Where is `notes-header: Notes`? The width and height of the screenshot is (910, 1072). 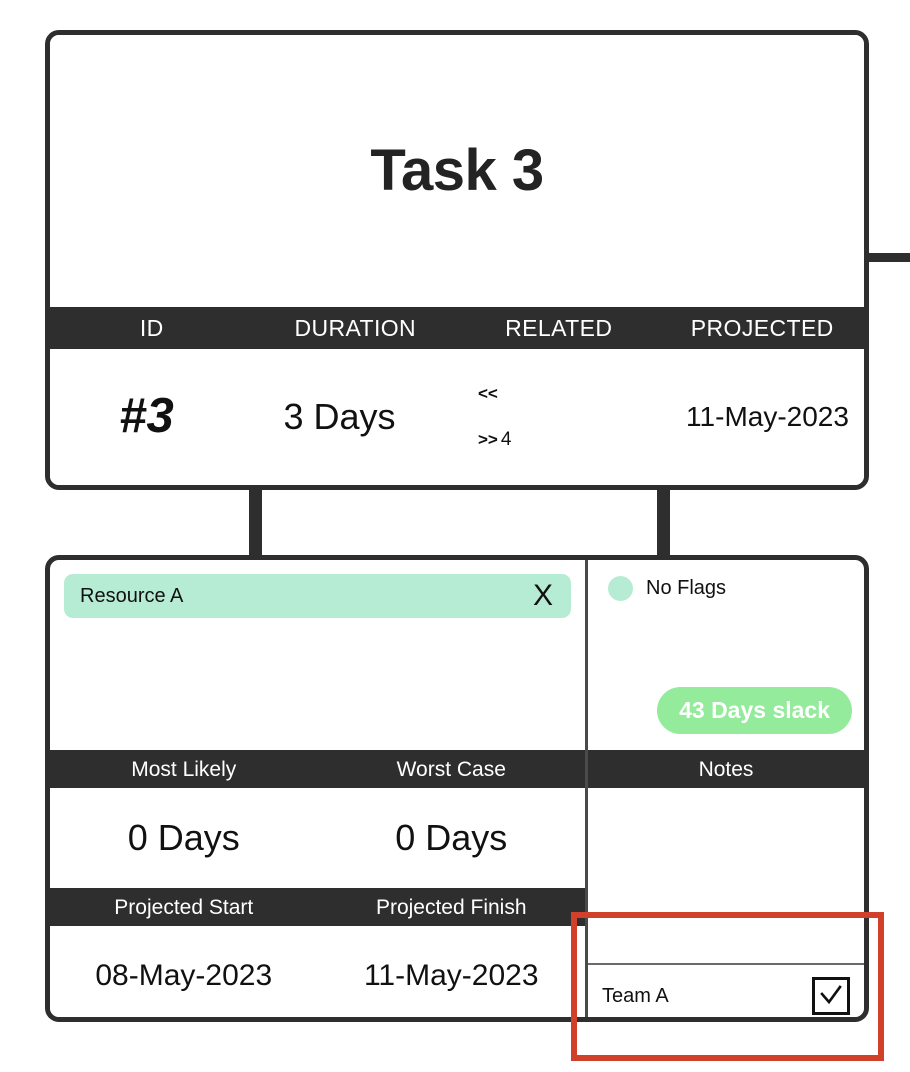 notes-header: Notes is located at coordinates (726, 769).